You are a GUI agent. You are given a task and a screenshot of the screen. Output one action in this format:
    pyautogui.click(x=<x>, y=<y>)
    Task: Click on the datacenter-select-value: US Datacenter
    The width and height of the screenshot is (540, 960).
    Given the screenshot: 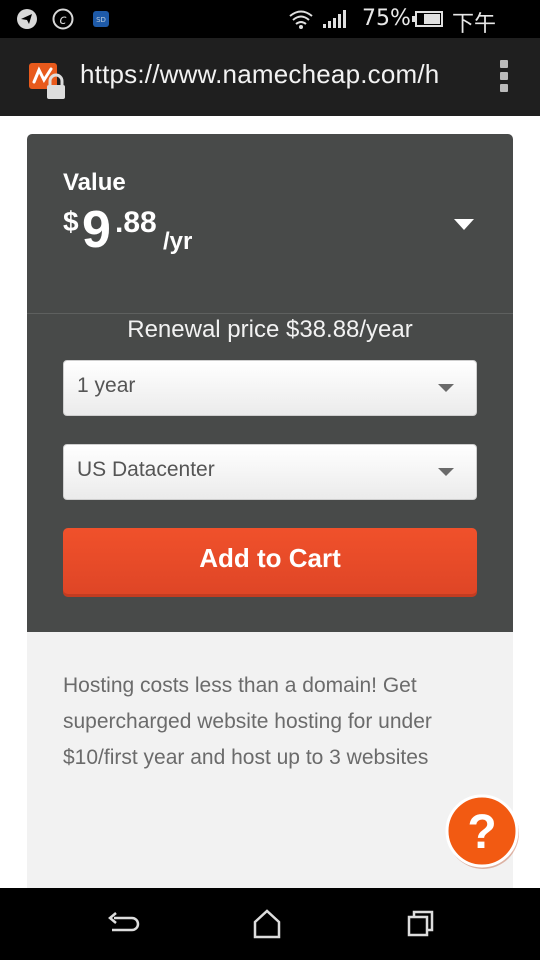 What is the action you would take?
    pyautogui.click(x=146, y=469)
    